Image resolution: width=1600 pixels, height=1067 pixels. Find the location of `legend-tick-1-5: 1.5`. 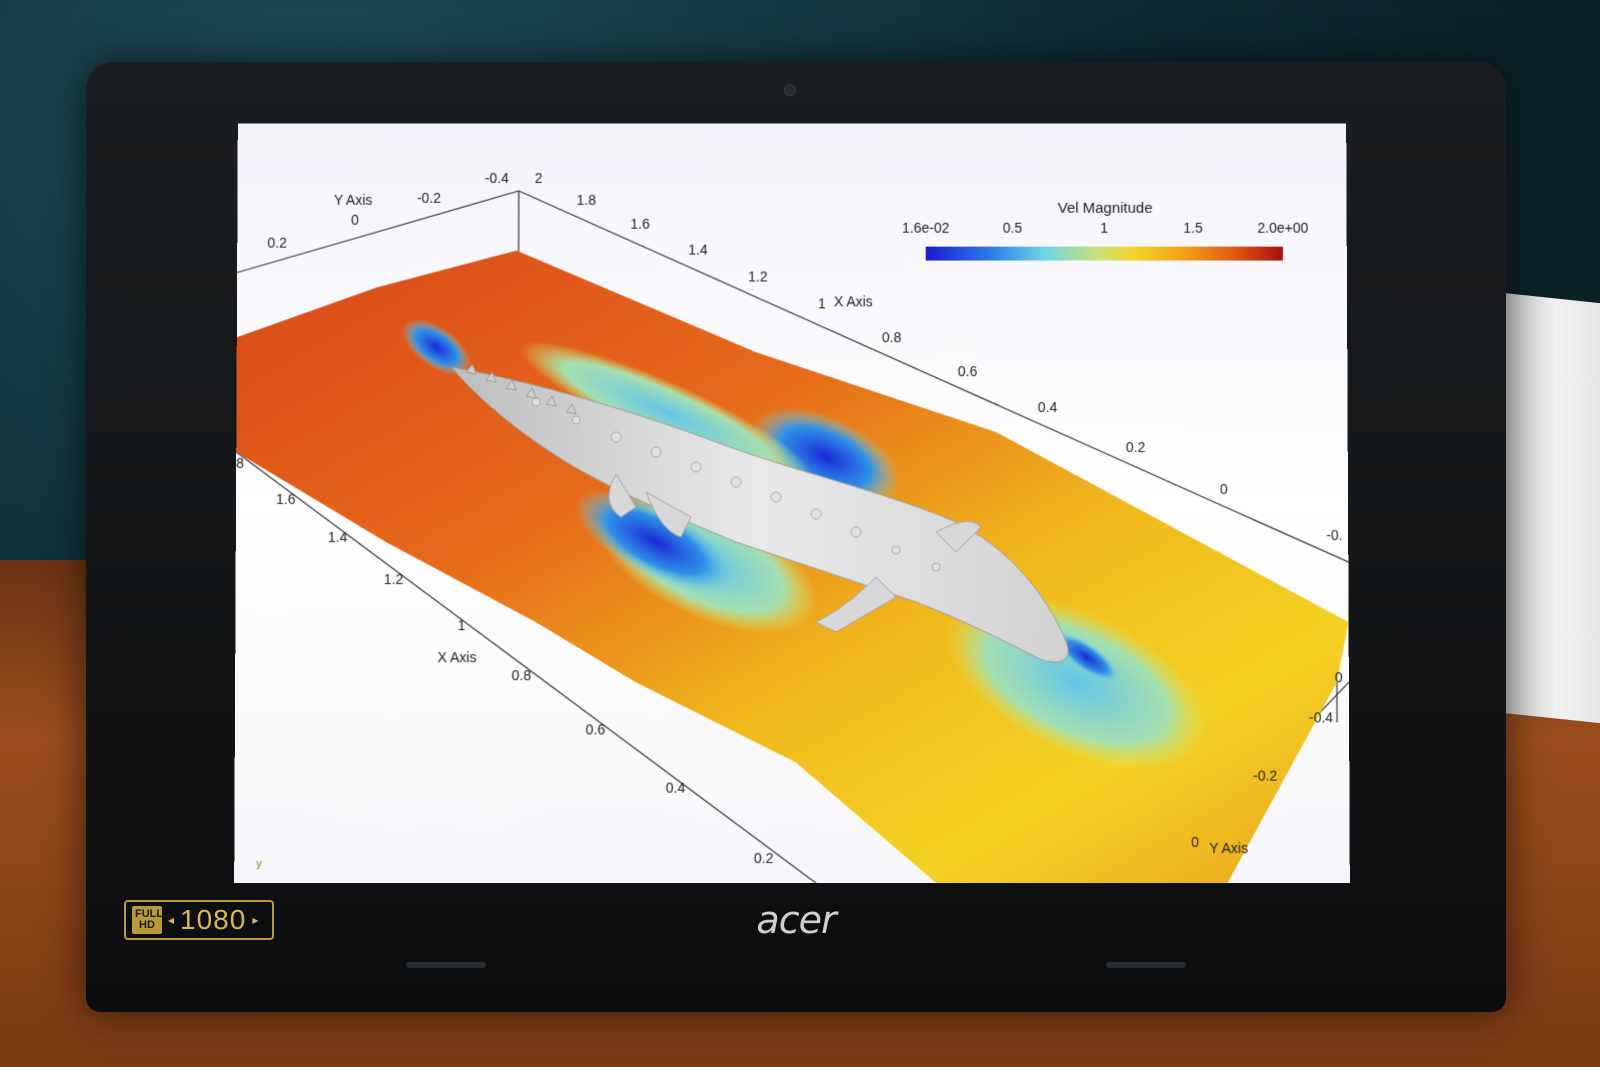

legend-tick-1-5: 1.5 is located at coordinates (1193, 228).